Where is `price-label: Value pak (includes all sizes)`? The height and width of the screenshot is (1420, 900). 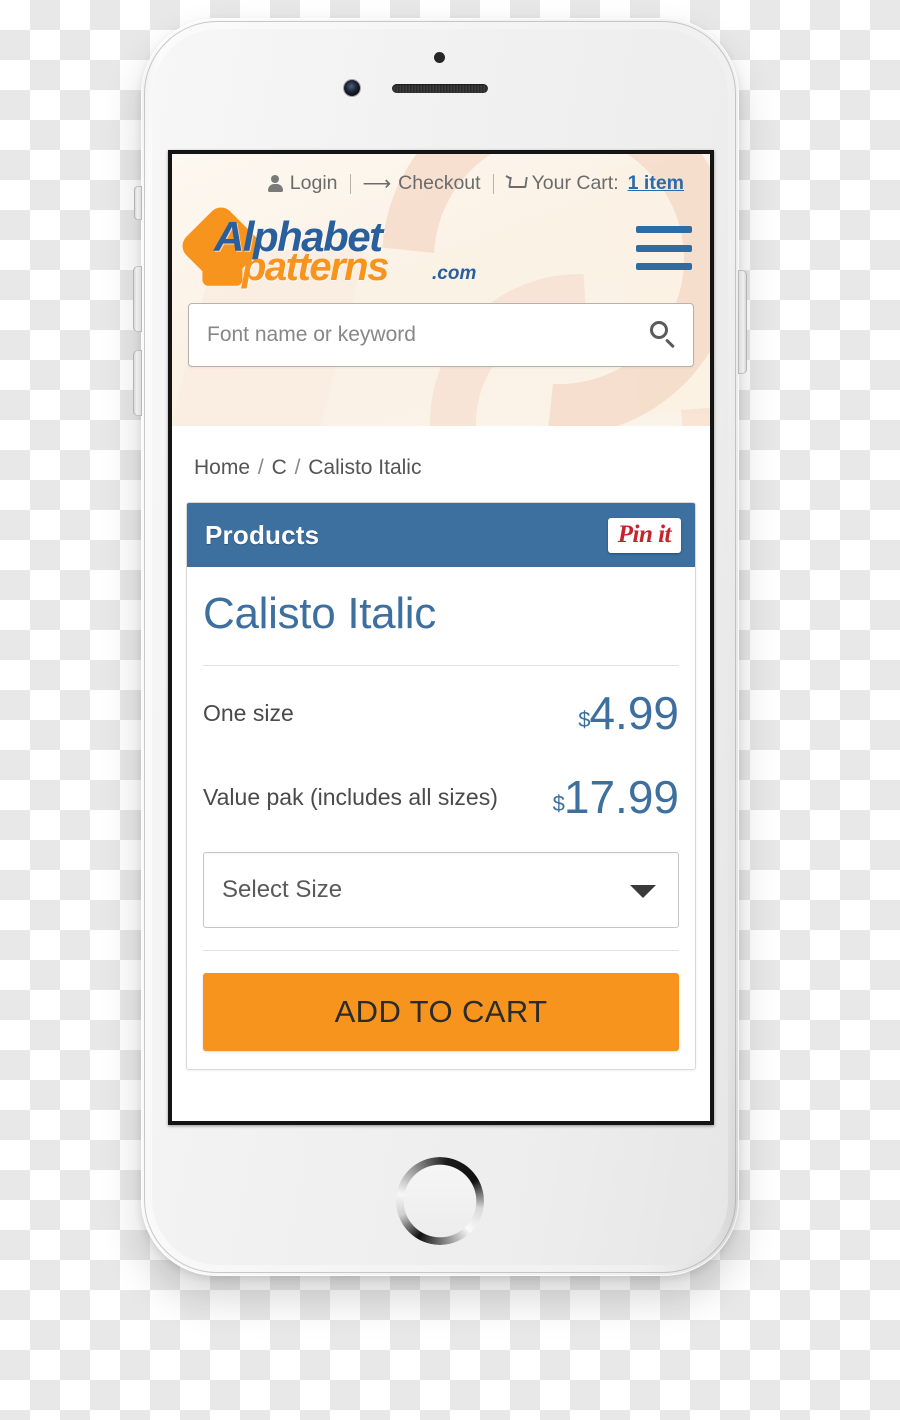
price-label: Value pak (includes all sizes) is located at coordinates (350, 796).